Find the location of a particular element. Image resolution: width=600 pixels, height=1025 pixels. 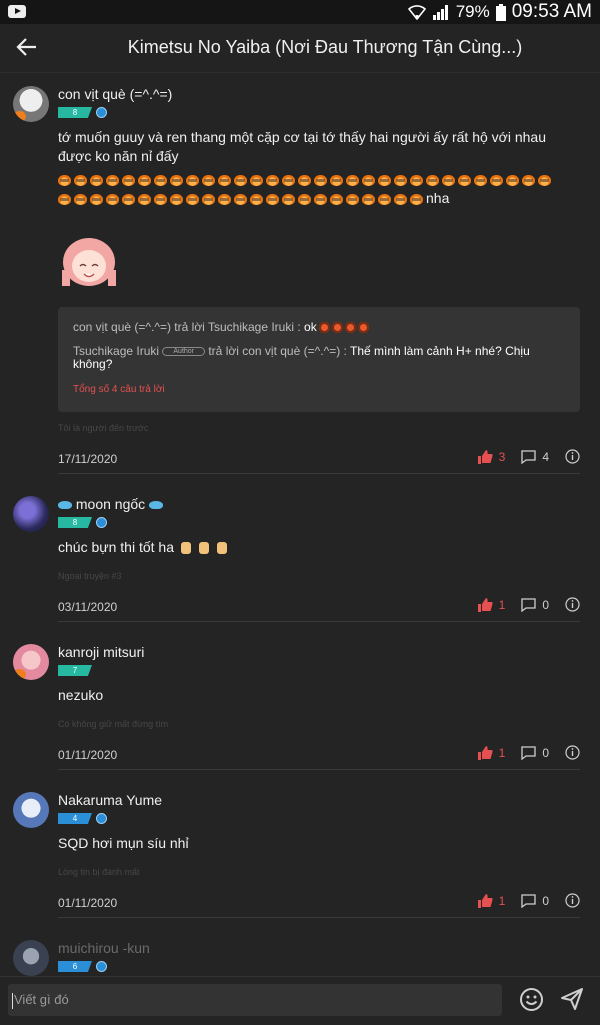

clock: 09:53 AM is located at coordinates (551, 11).